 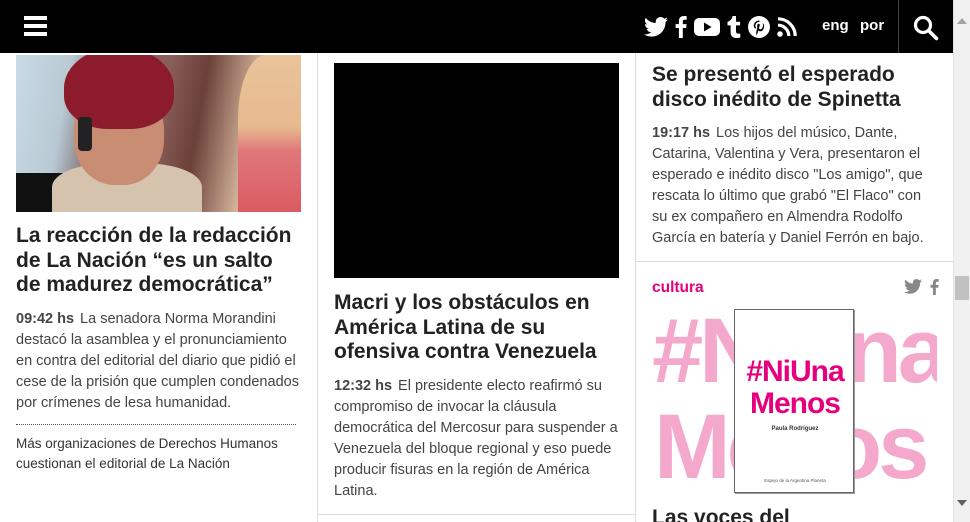 I want to click on share-facebook-icon, so click(x=934, y=289).